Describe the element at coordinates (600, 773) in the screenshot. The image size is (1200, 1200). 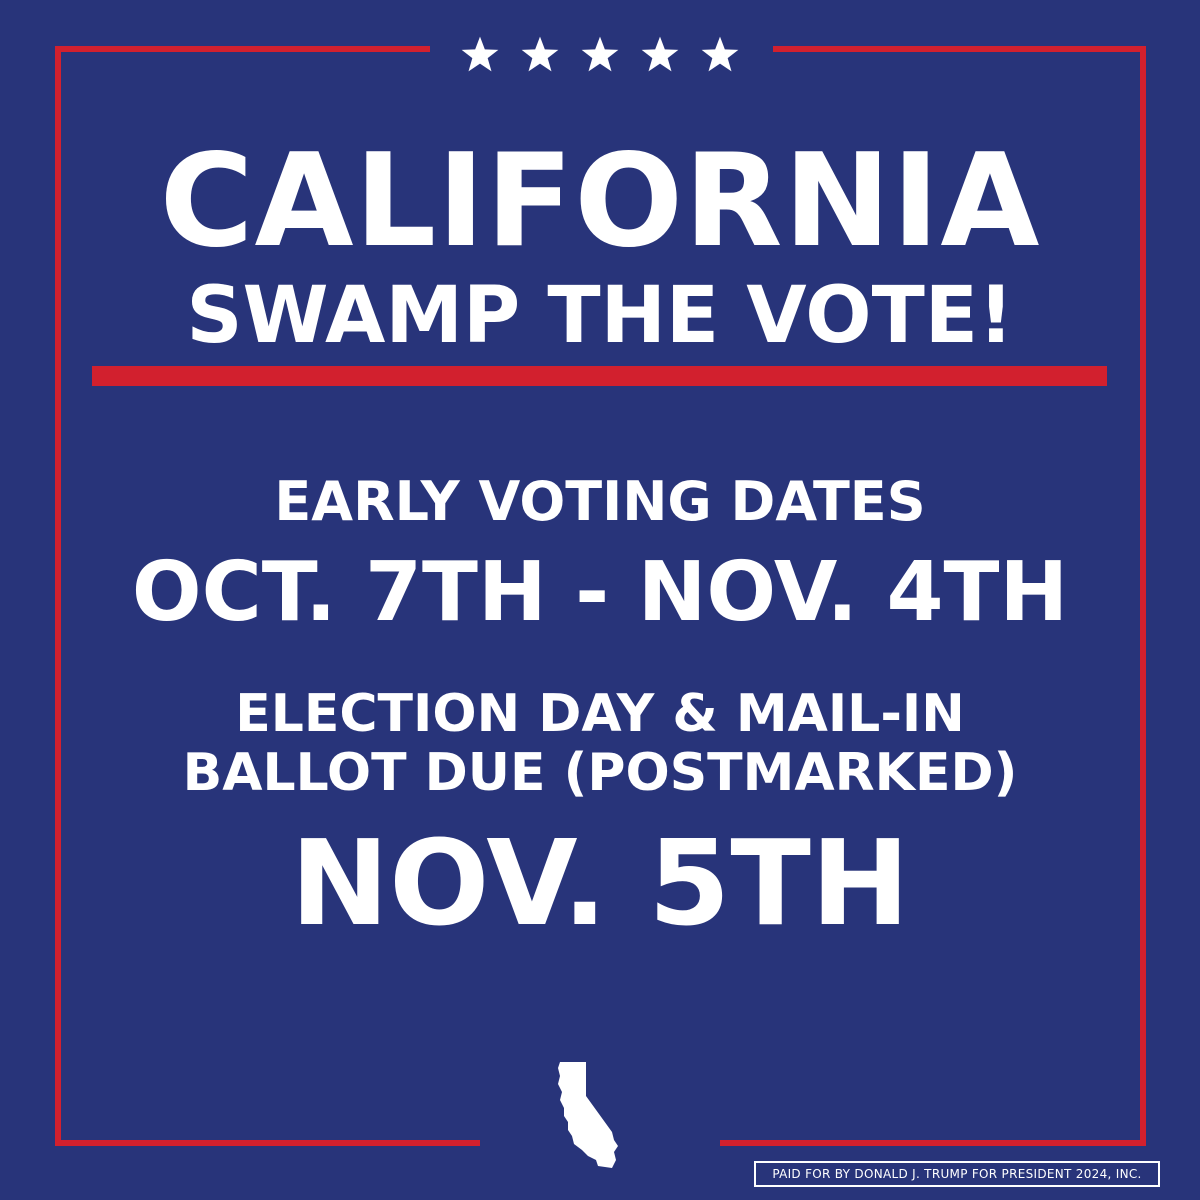
I see `election-day-label-line2: BALLOT DUE (POSTMARKED)` at that location.